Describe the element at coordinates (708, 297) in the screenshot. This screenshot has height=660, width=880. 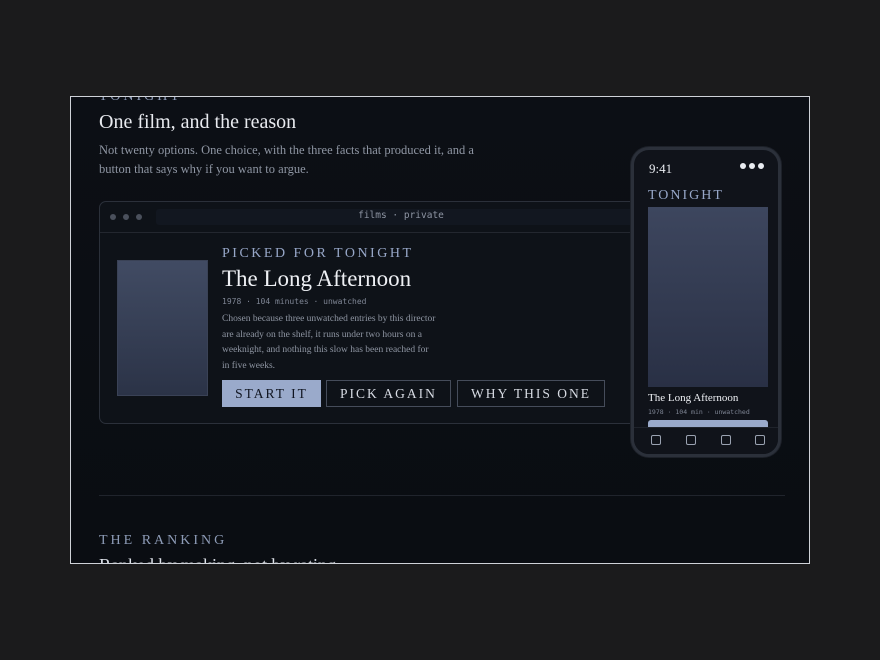
I see `phone-film-poster` at that location.